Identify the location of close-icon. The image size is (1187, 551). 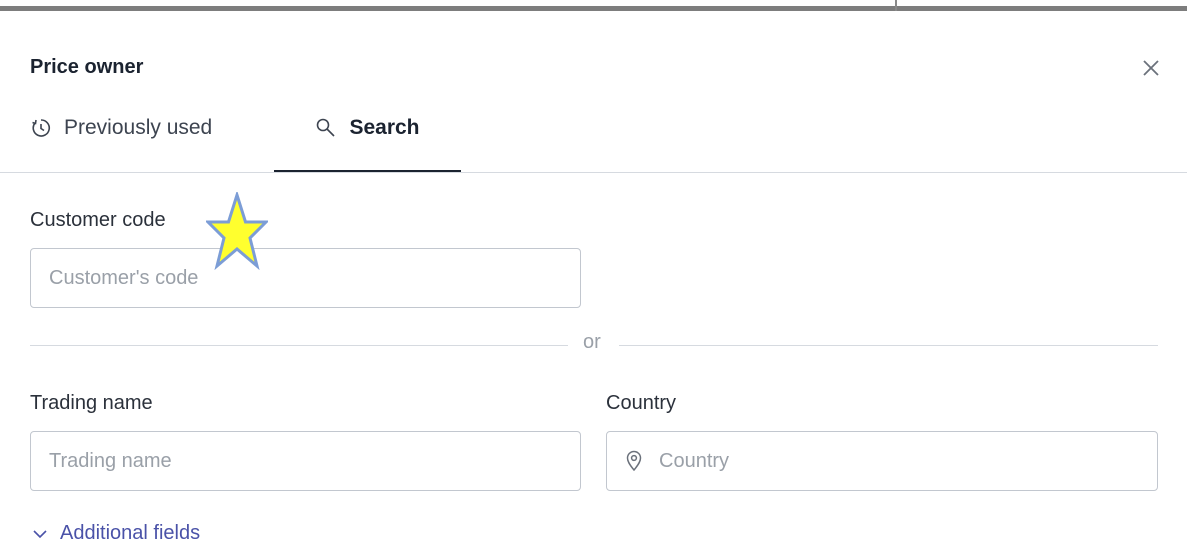
(1151, 68).